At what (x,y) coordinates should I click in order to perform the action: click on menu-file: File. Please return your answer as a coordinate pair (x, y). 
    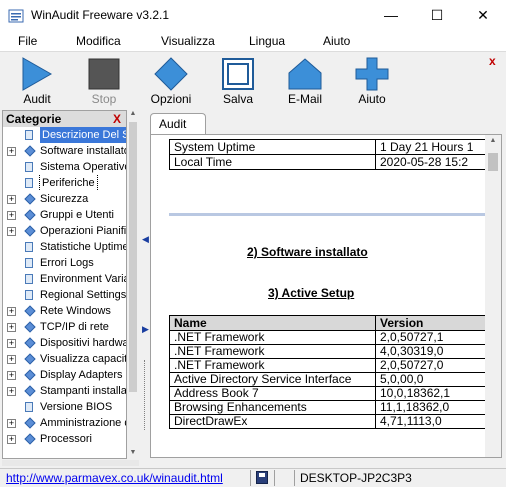
    Looking at the image, I should click on (27, 41).